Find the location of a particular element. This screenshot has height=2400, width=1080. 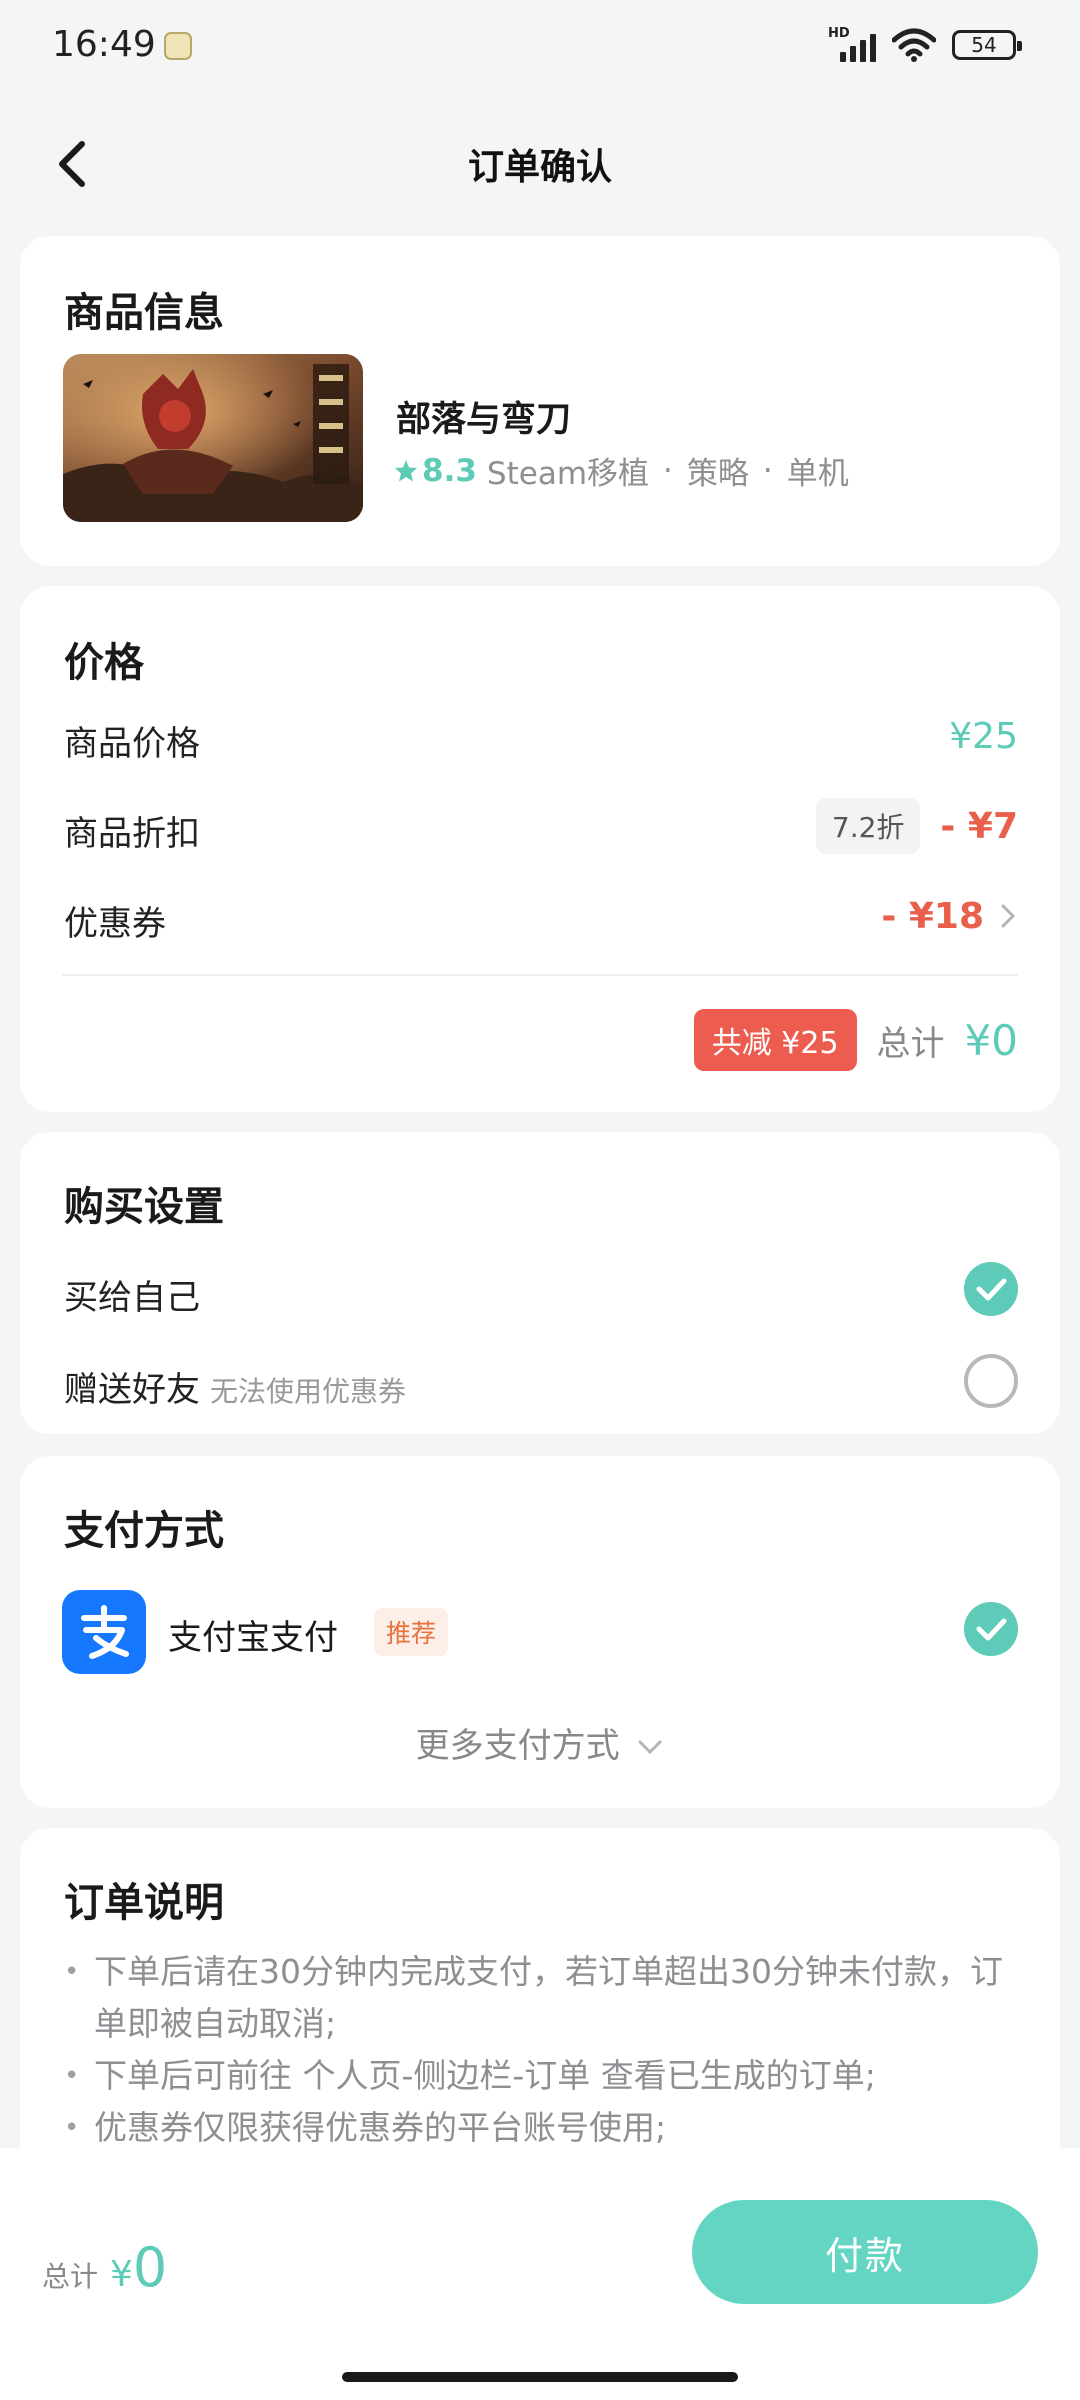

product-section-title: 商品信息 is located at coordinates (144, 313).